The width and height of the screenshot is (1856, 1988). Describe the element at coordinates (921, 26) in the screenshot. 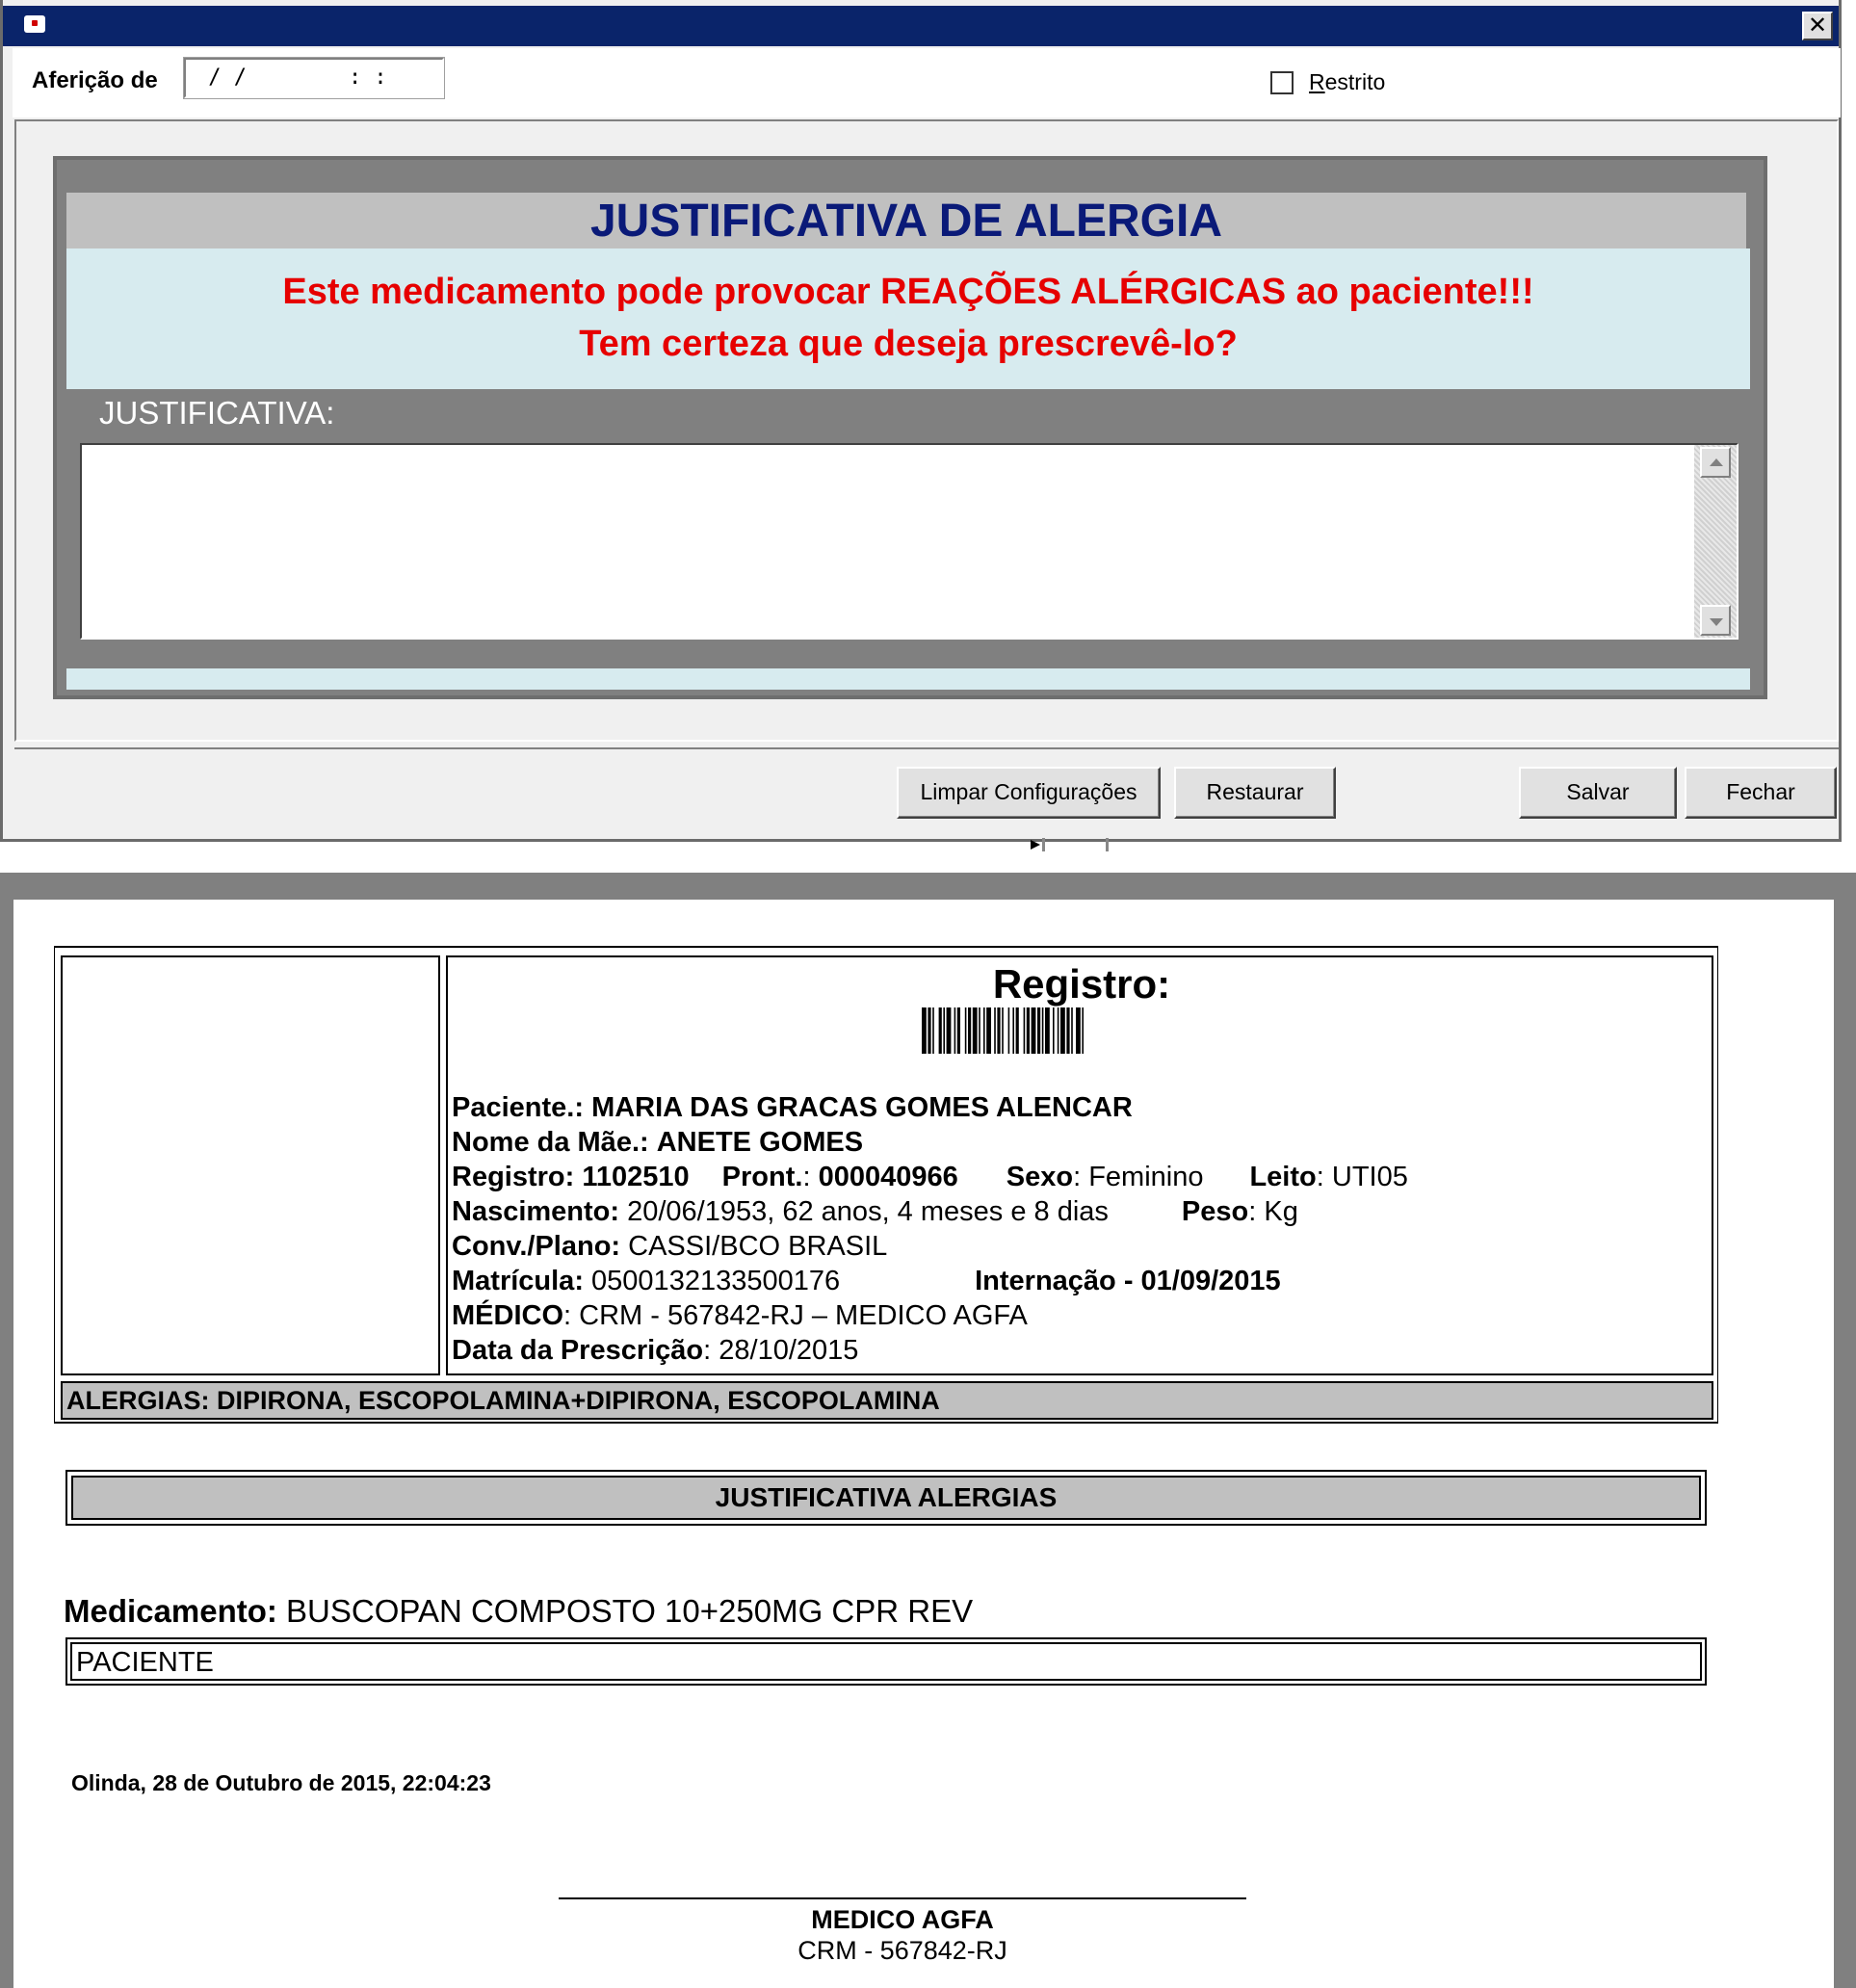

I see `title-bar: ✕` at that location.